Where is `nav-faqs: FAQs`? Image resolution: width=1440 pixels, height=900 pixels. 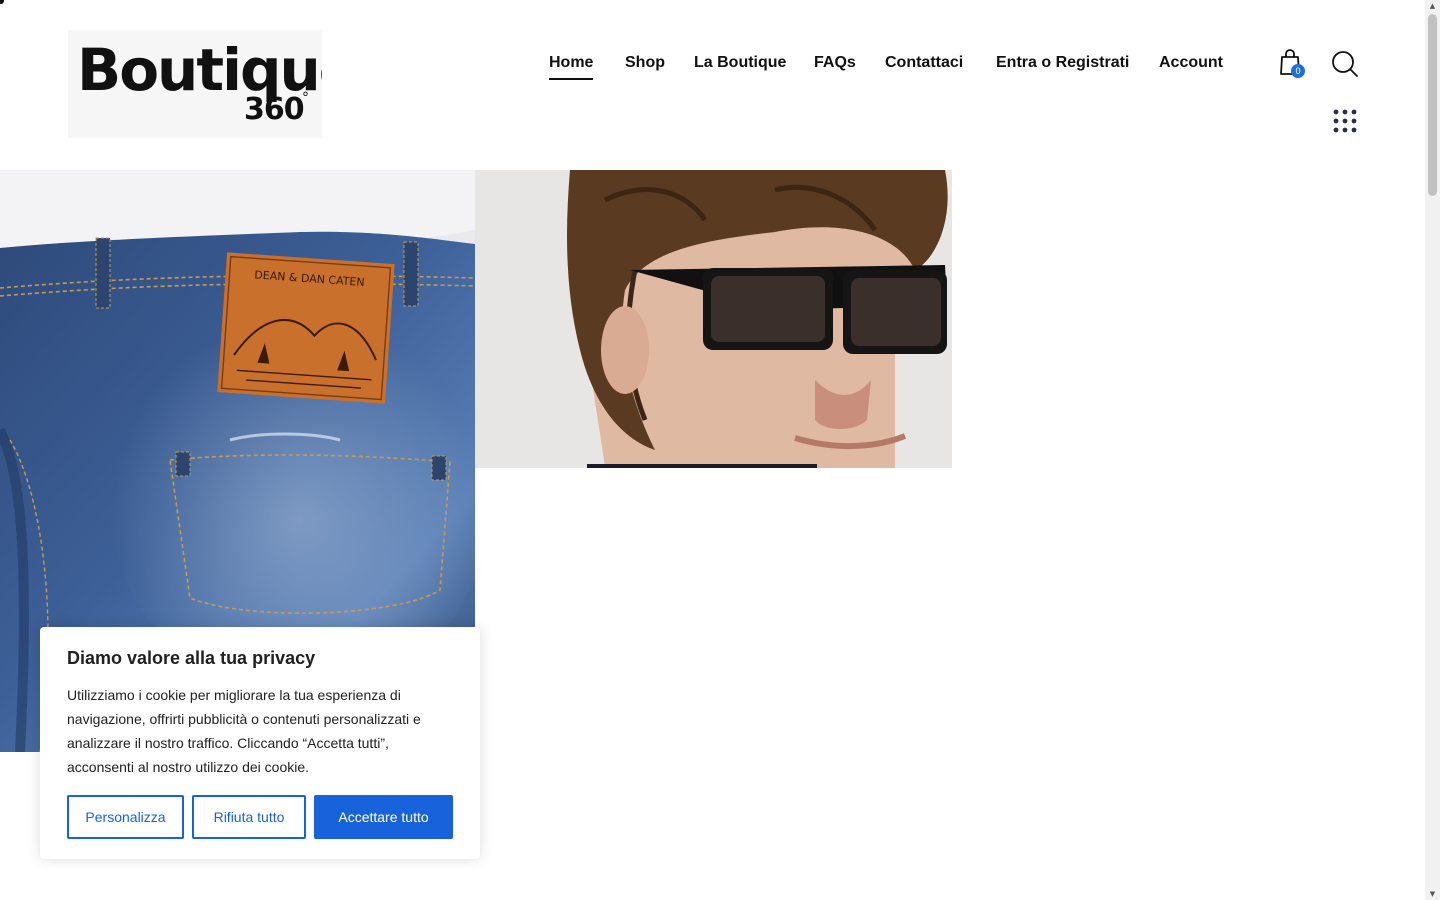
nav-faqs: FAQs is located at coordinates (835, 63).